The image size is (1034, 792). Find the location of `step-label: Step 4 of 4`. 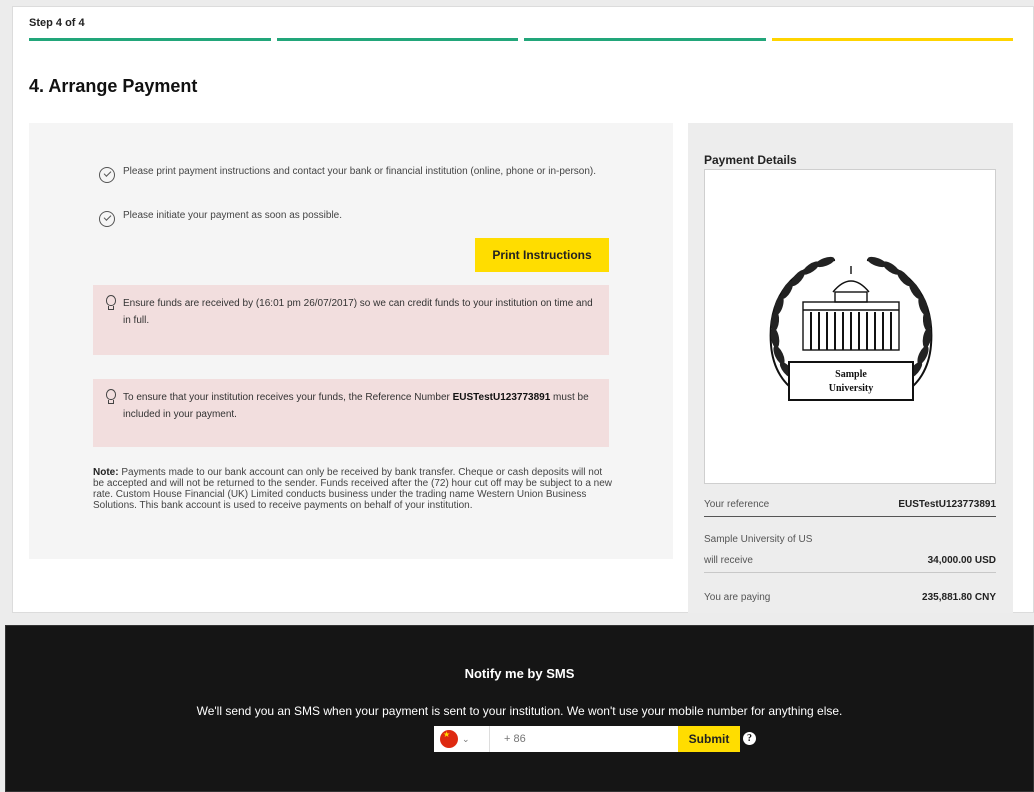

step-label: Step 4 of 4 is located at coordinates (57, 23).